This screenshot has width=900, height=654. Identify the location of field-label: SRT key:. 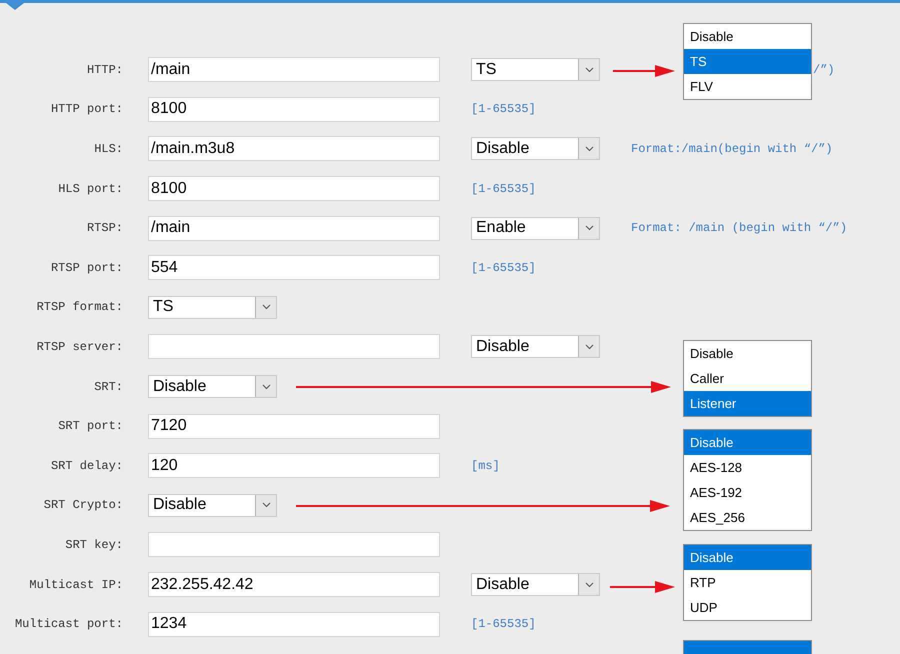
(93, 545).